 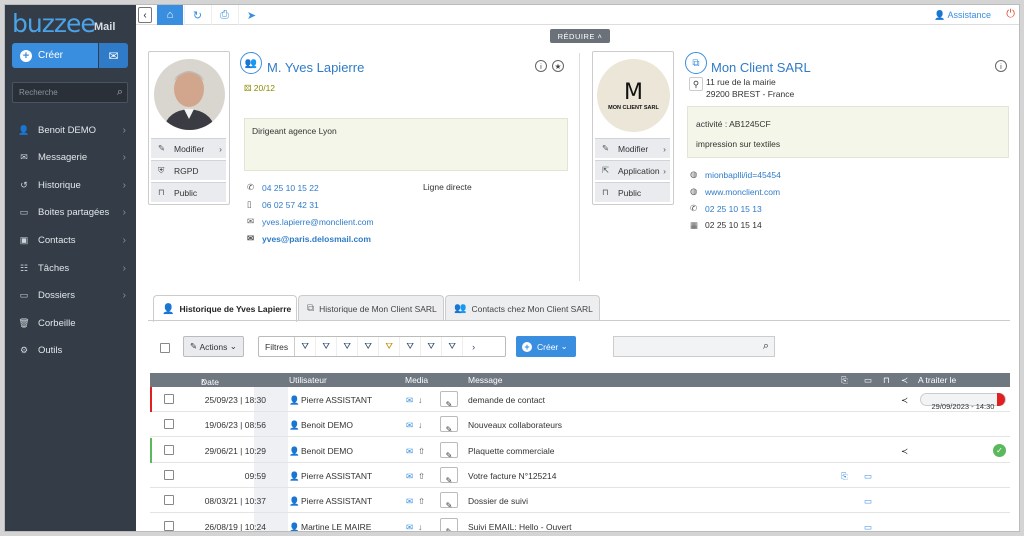 What do you see at coordinates (694, 225) in the screenshot?
I see `fax-icon: ▦` at bounding box center [694, 225].